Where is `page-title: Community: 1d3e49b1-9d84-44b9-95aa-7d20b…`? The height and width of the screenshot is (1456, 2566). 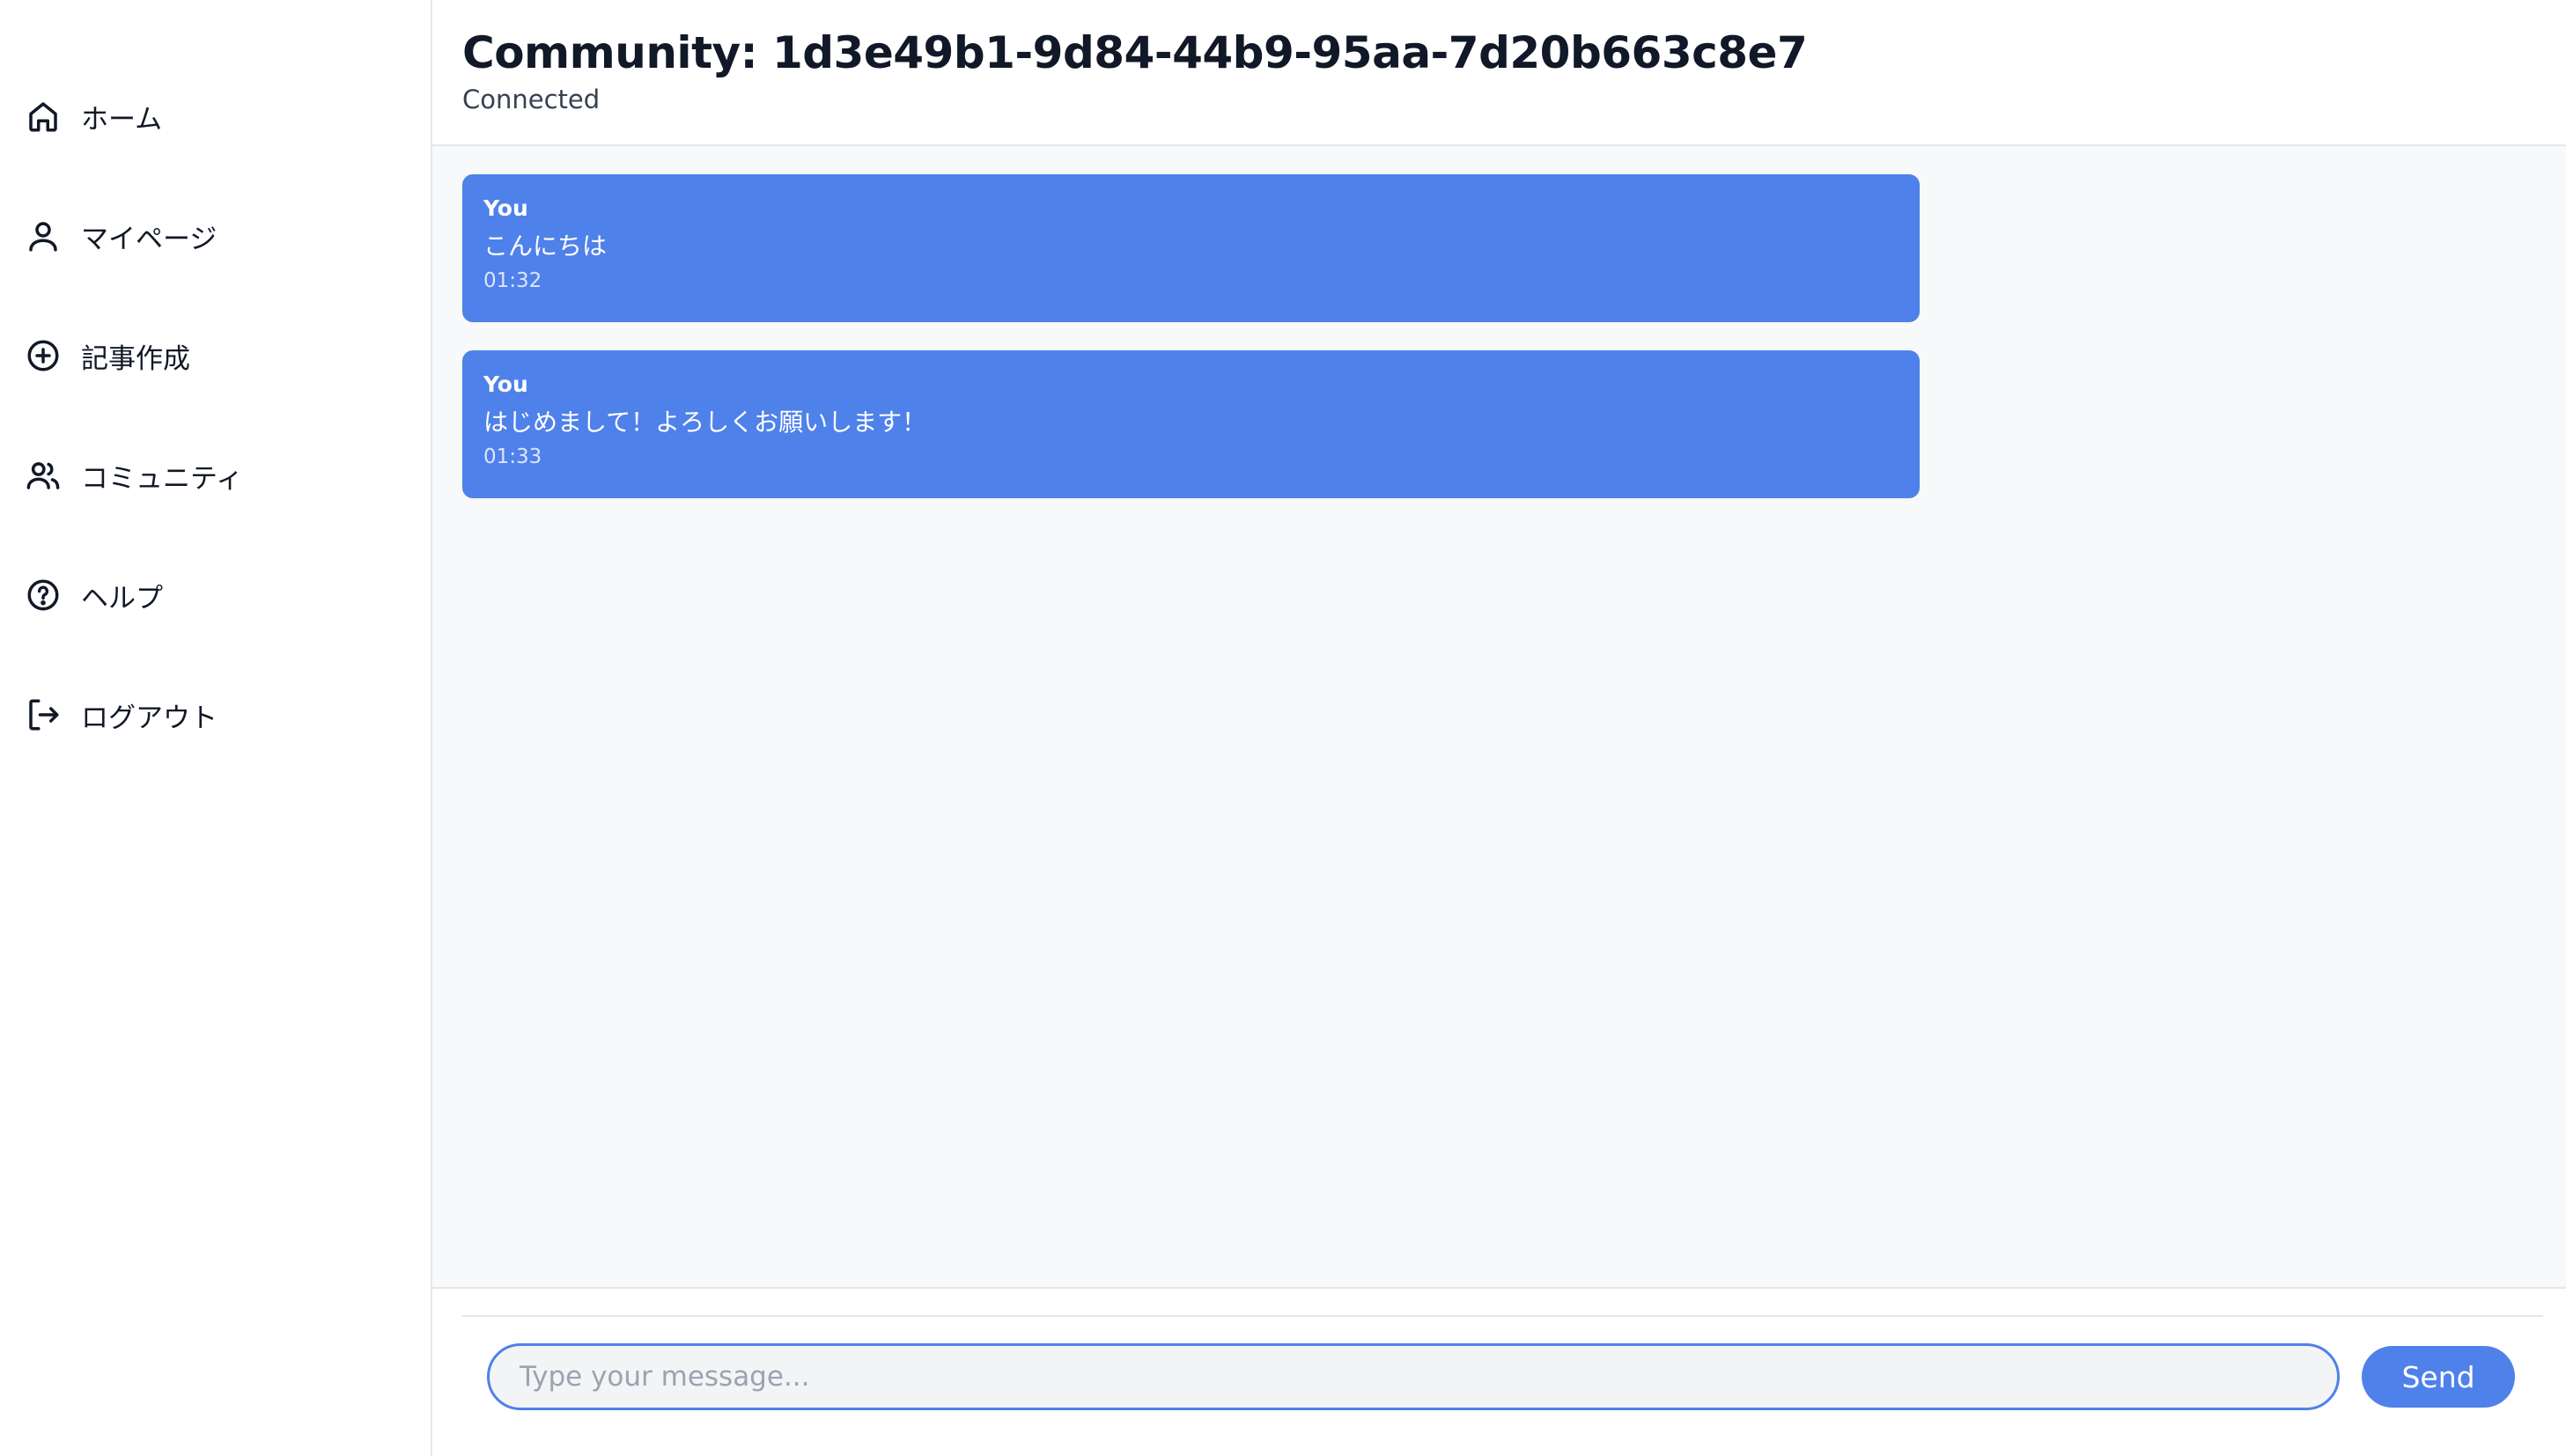
page-title: Community: 1d3e49b1-9d84-44b9-95aa-7d20b… is located at coordinates (1135, 52).